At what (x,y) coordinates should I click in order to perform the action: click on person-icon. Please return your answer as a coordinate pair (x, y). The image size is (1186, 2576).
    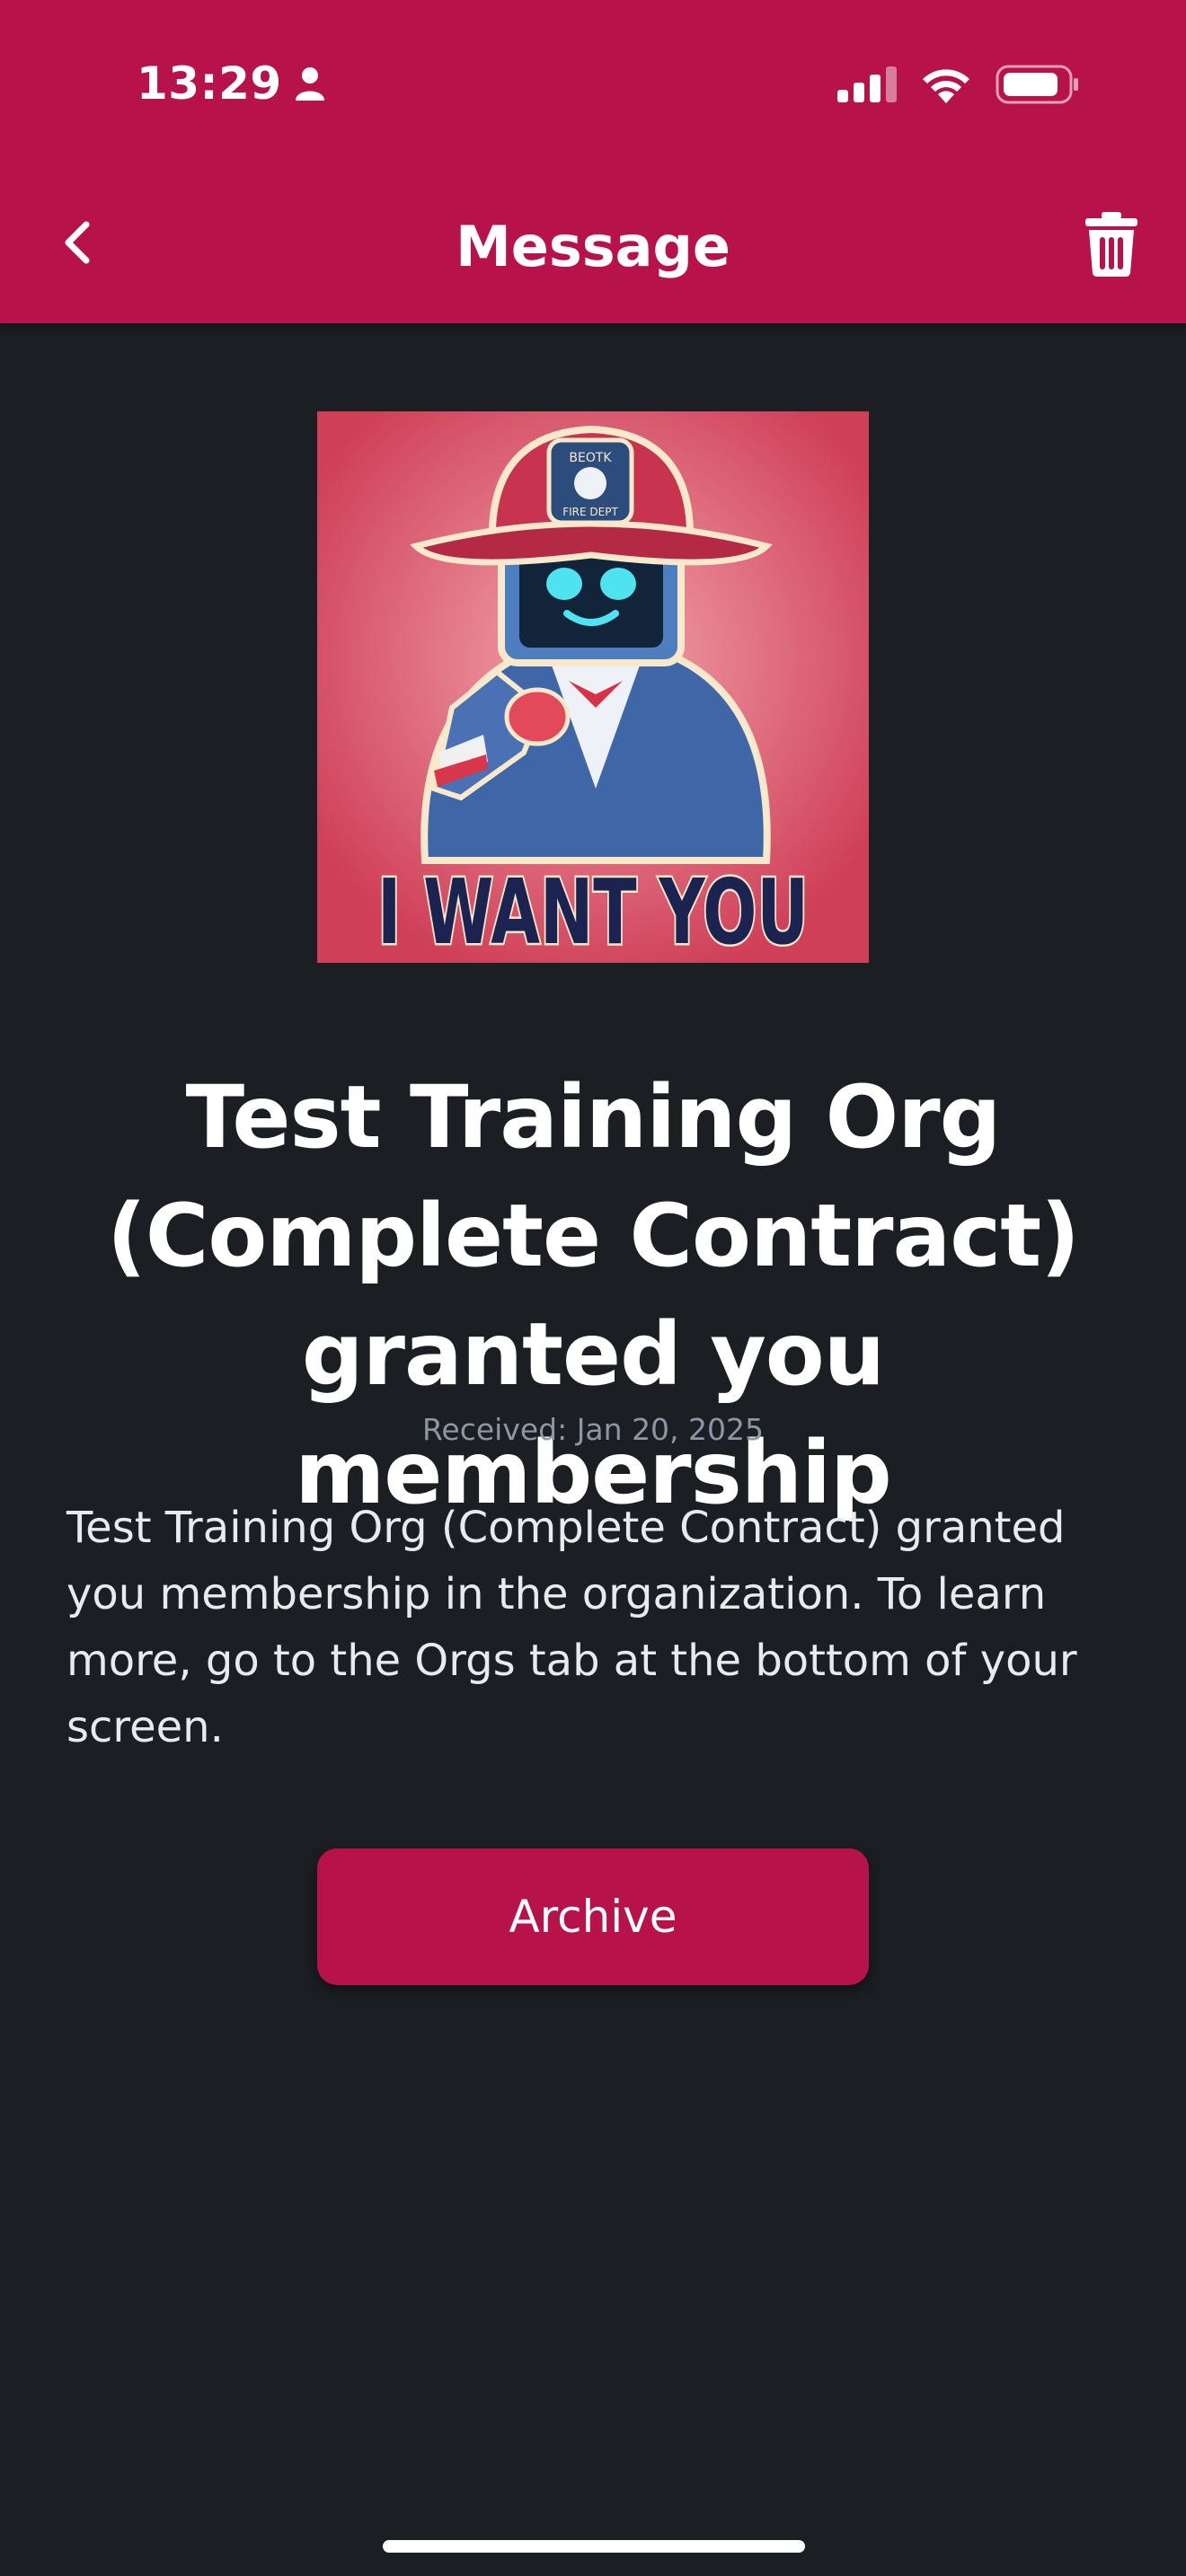
    Looking at the image, I should click on (309, 84).